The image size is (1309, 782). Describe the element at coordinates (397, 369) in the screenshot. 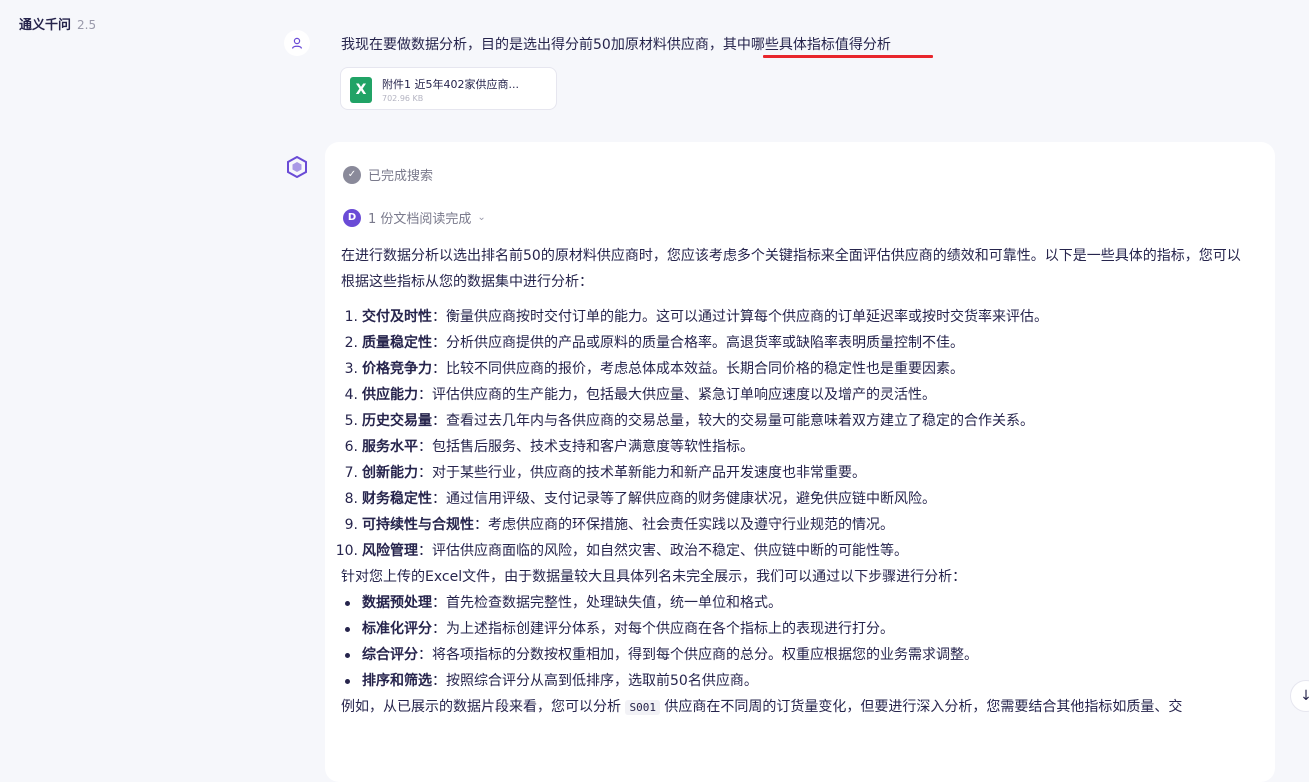

I see `metric-title: 价格竞争力` at that location.